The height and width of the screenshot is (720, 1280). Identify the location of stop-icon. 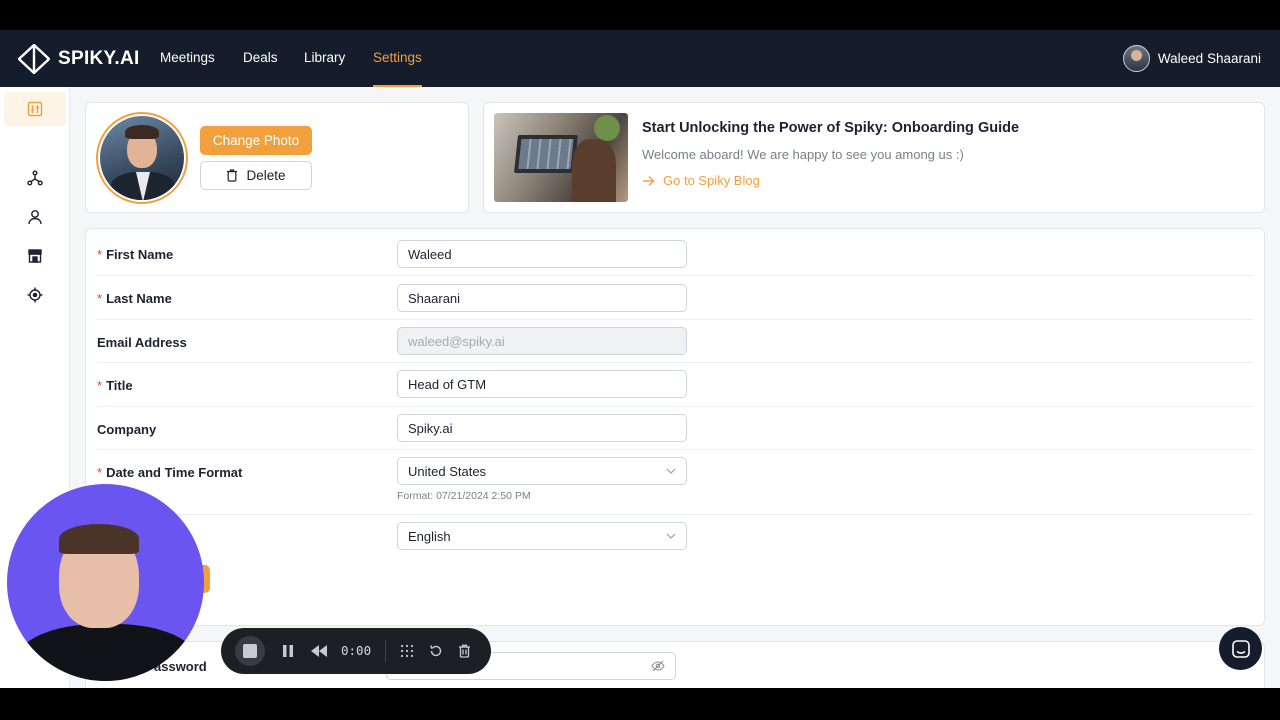
(250, 651).